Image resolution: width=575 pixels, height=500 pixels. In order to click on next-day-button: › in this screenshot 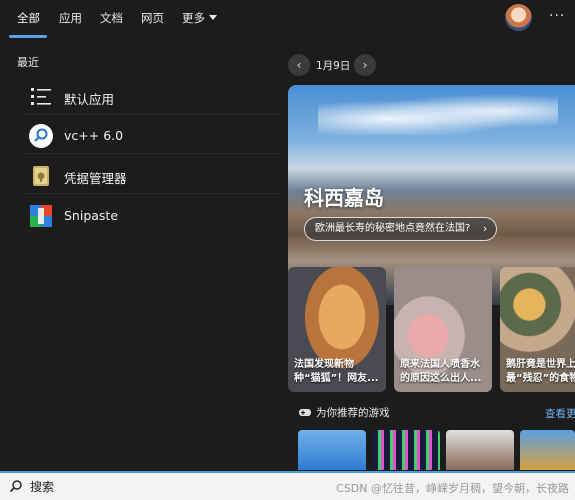, I will do `click(365, 65)`.